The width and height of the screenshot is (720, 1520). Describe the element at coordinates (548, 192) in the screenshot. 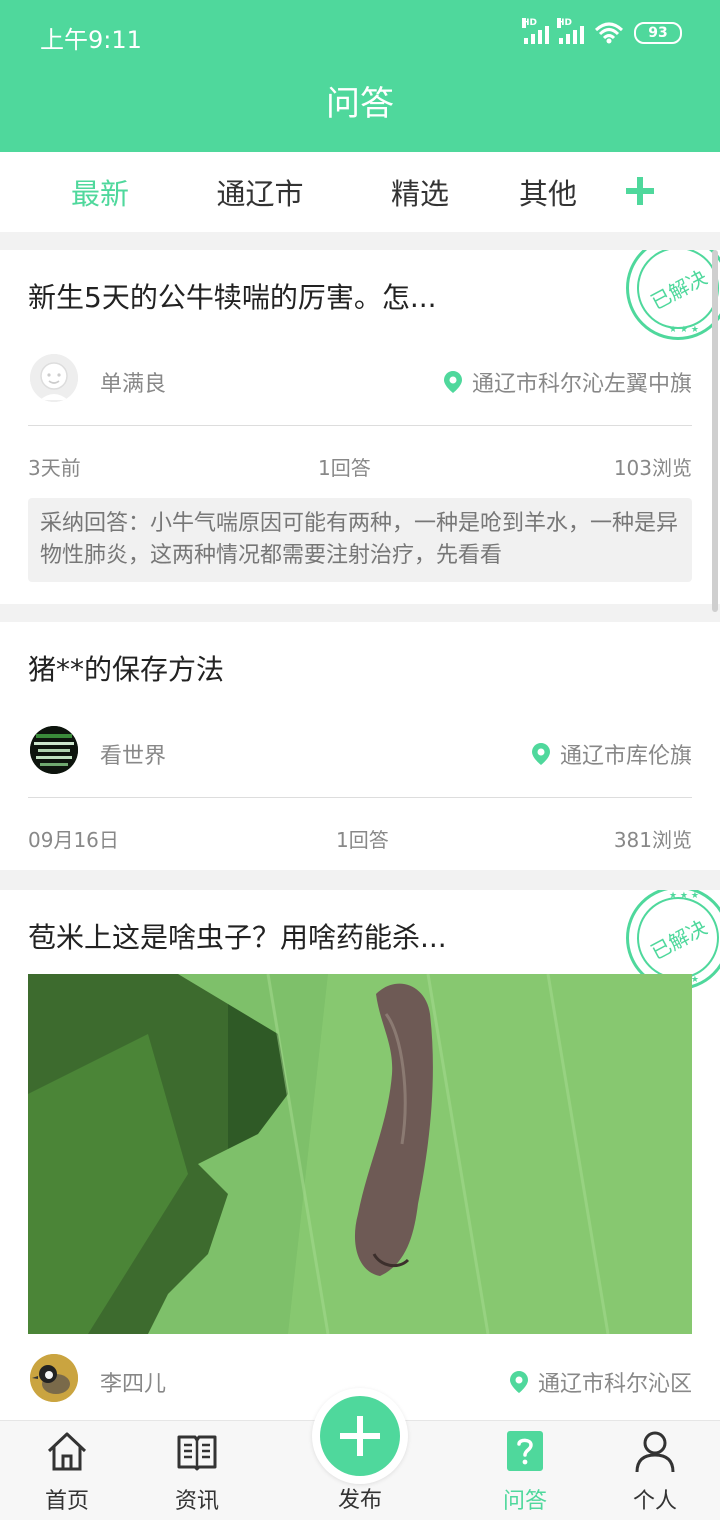

I see `tab-other: 其他` at that location.